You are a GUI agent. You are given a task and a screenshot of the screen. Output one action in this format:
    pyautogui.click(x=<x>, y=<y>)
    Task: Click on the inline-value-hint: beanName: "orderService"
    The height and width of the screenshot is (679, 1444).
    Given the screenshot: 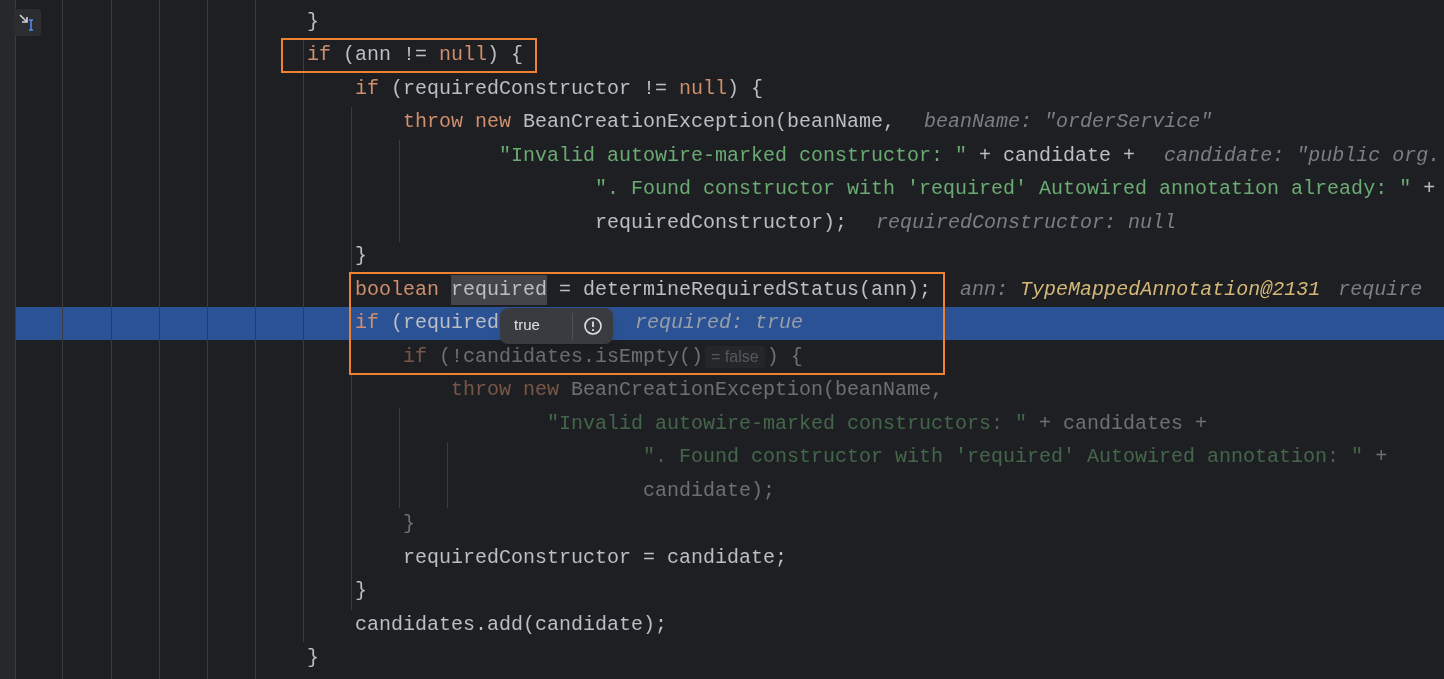 What is the action you would take?
    pyautogui.click(x=1068, y=122)
    